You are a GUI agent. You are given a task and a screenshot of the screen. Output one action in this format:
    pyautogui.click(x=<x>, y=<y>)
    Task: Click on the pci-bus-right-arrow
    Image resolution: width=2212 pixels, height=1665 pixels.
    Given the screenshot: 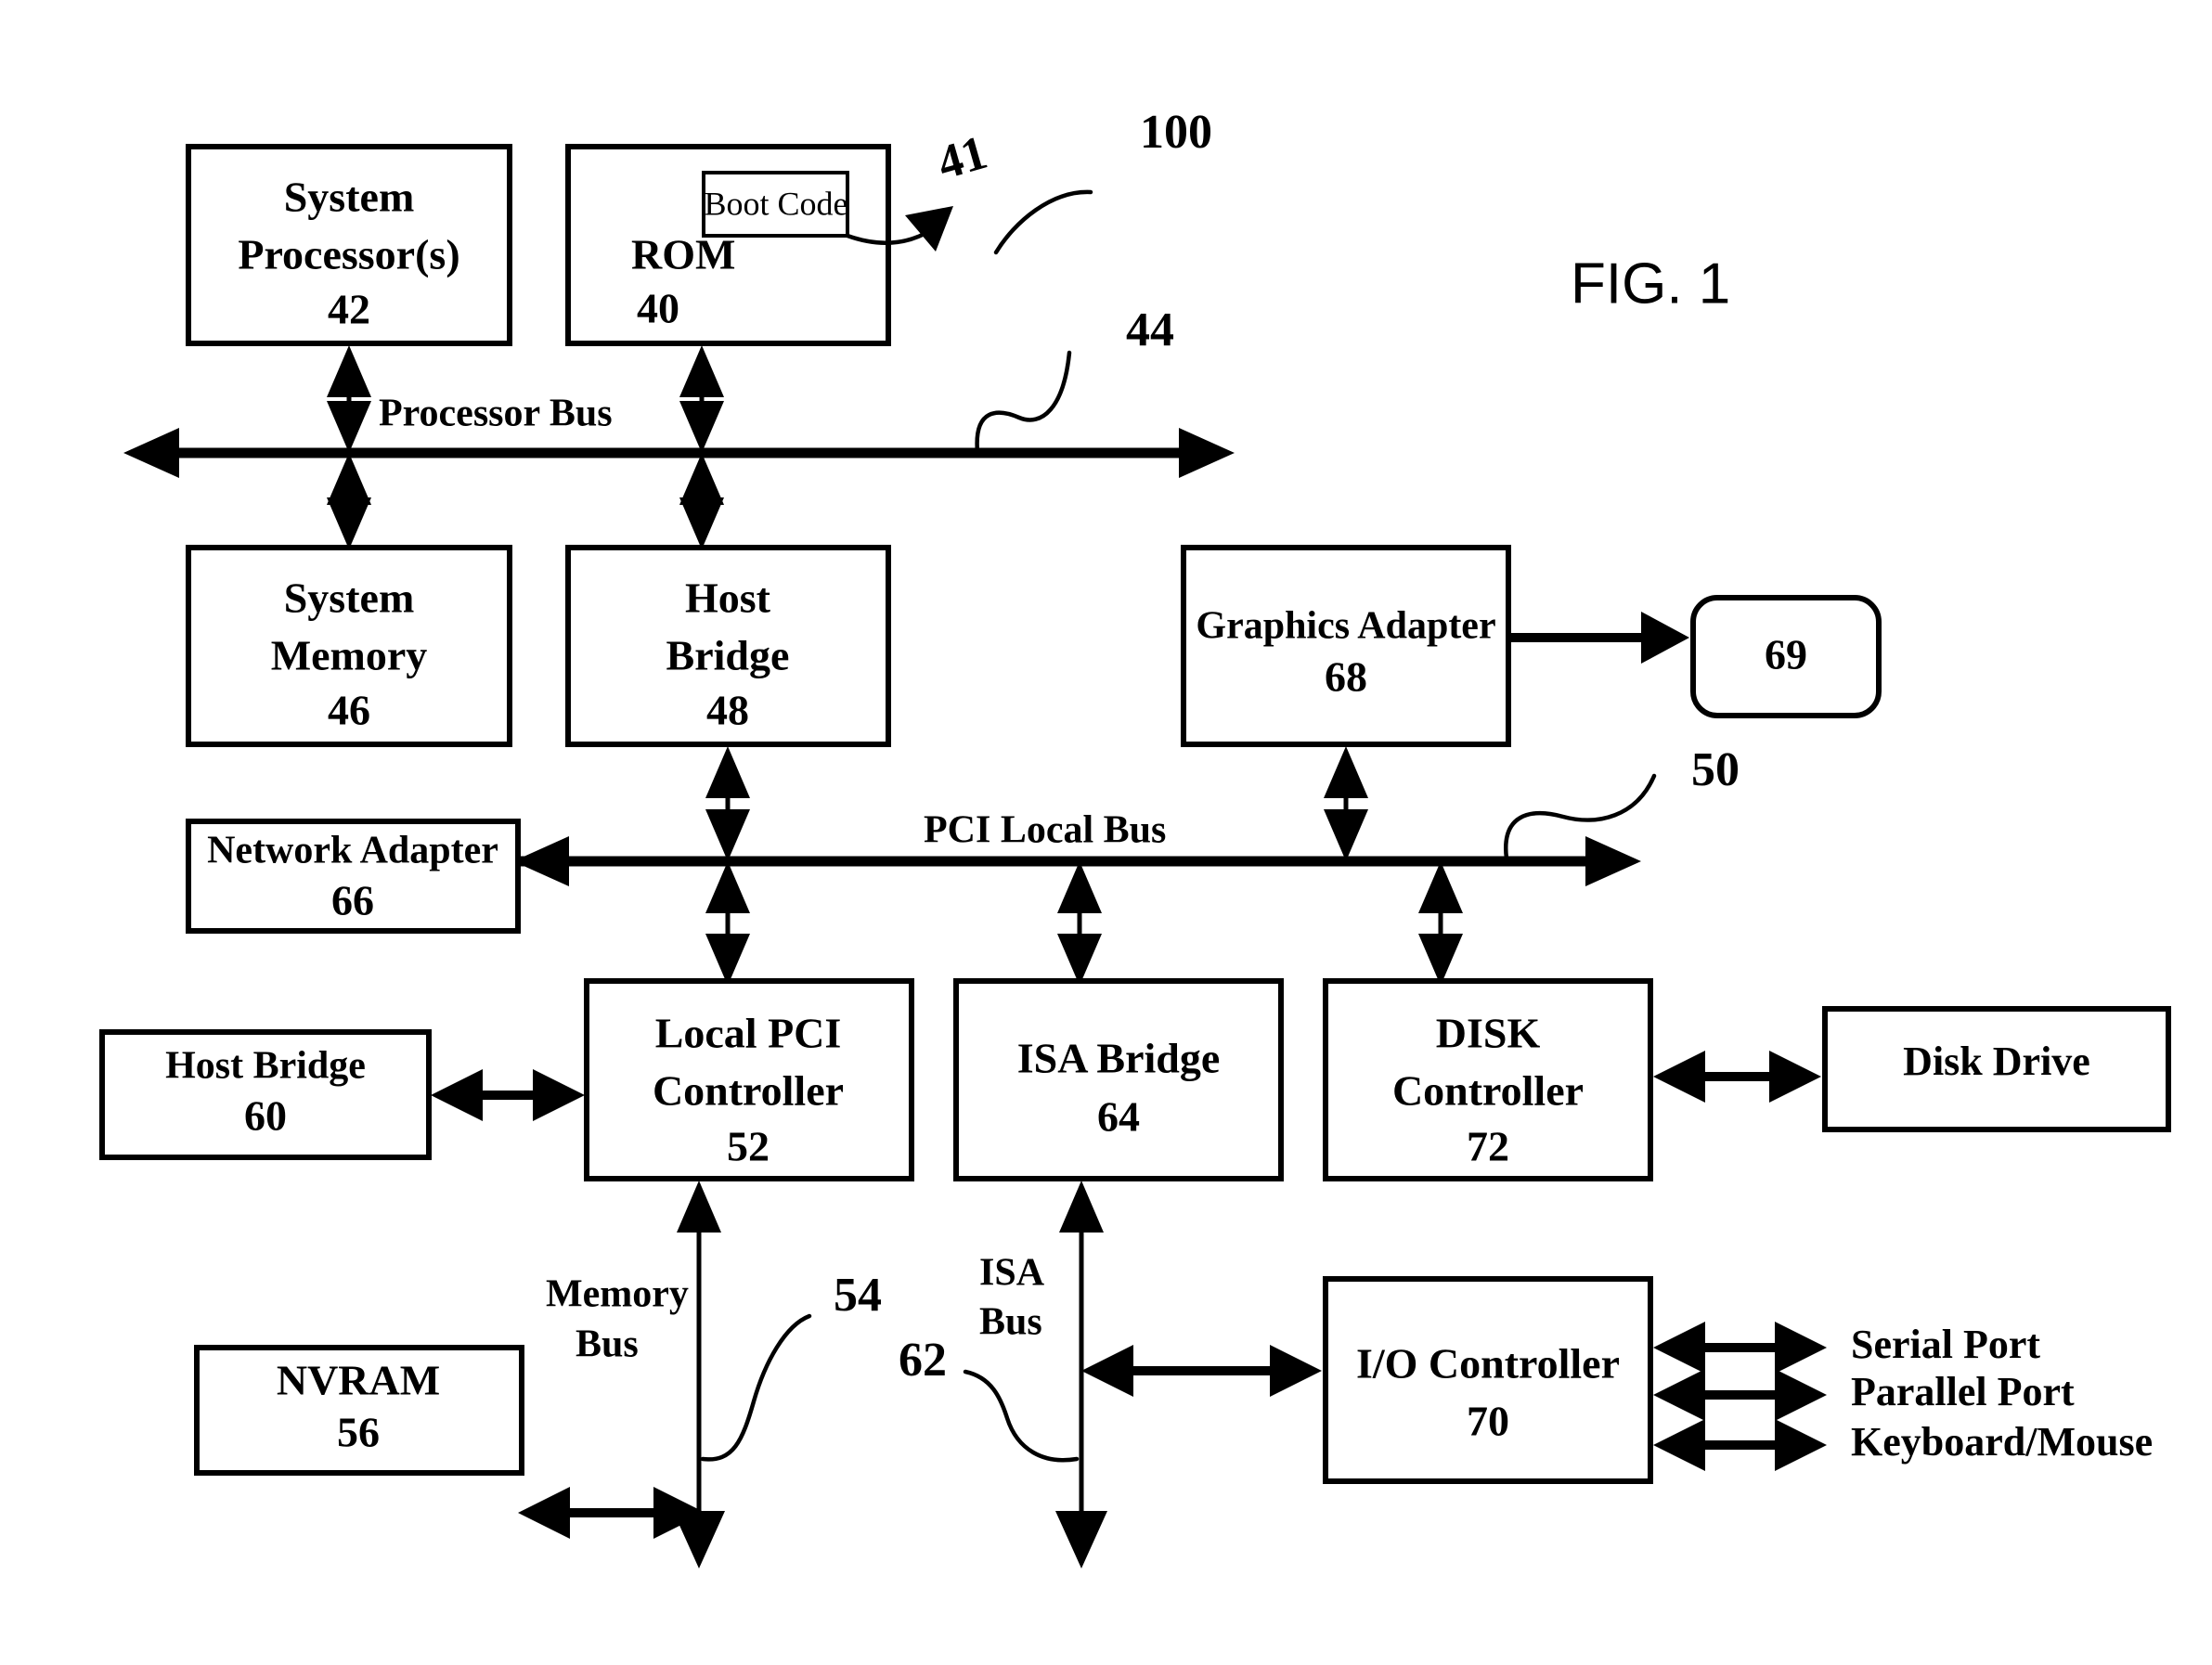 What is the action you would take?
    pyautogui.click(x=1613, y=861)
    